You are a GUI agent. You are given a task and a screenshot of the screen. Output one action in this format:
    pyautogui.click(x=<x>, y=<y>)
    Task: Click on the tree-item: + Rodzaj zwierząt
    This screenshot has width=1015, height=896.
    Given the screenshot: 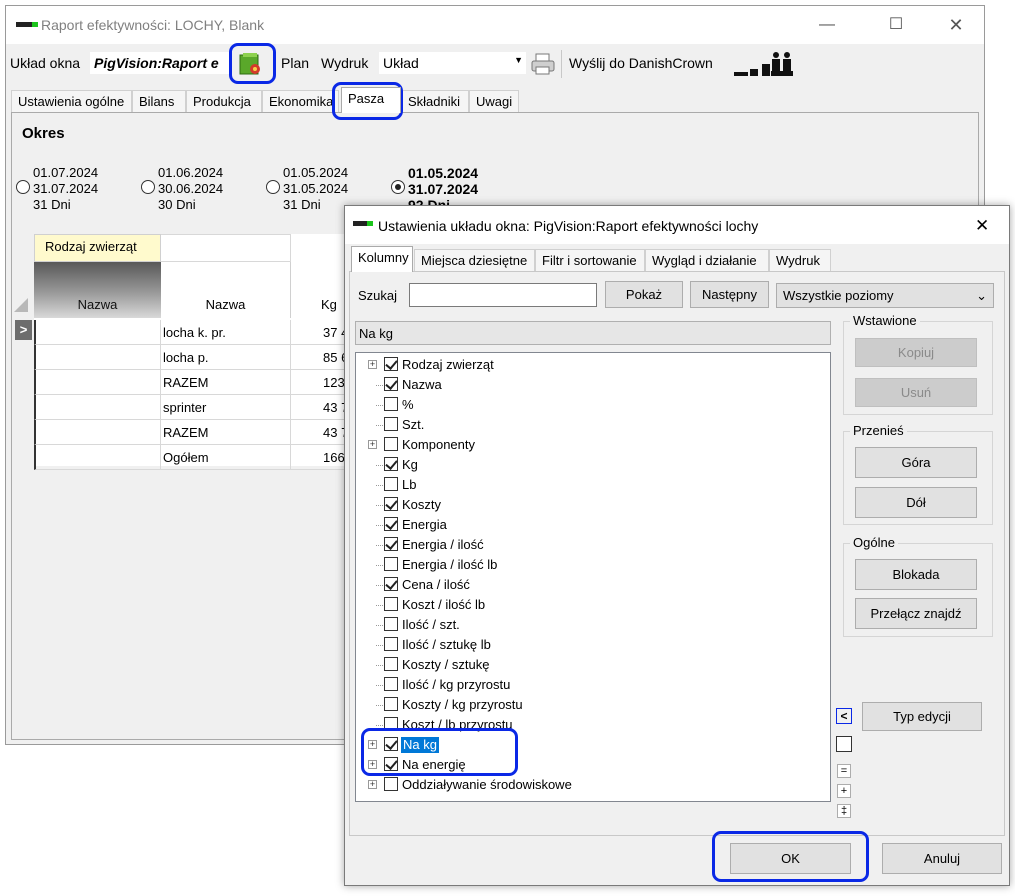 What is the action you would take?
    pyautogui.click(x=591, y=365)
    